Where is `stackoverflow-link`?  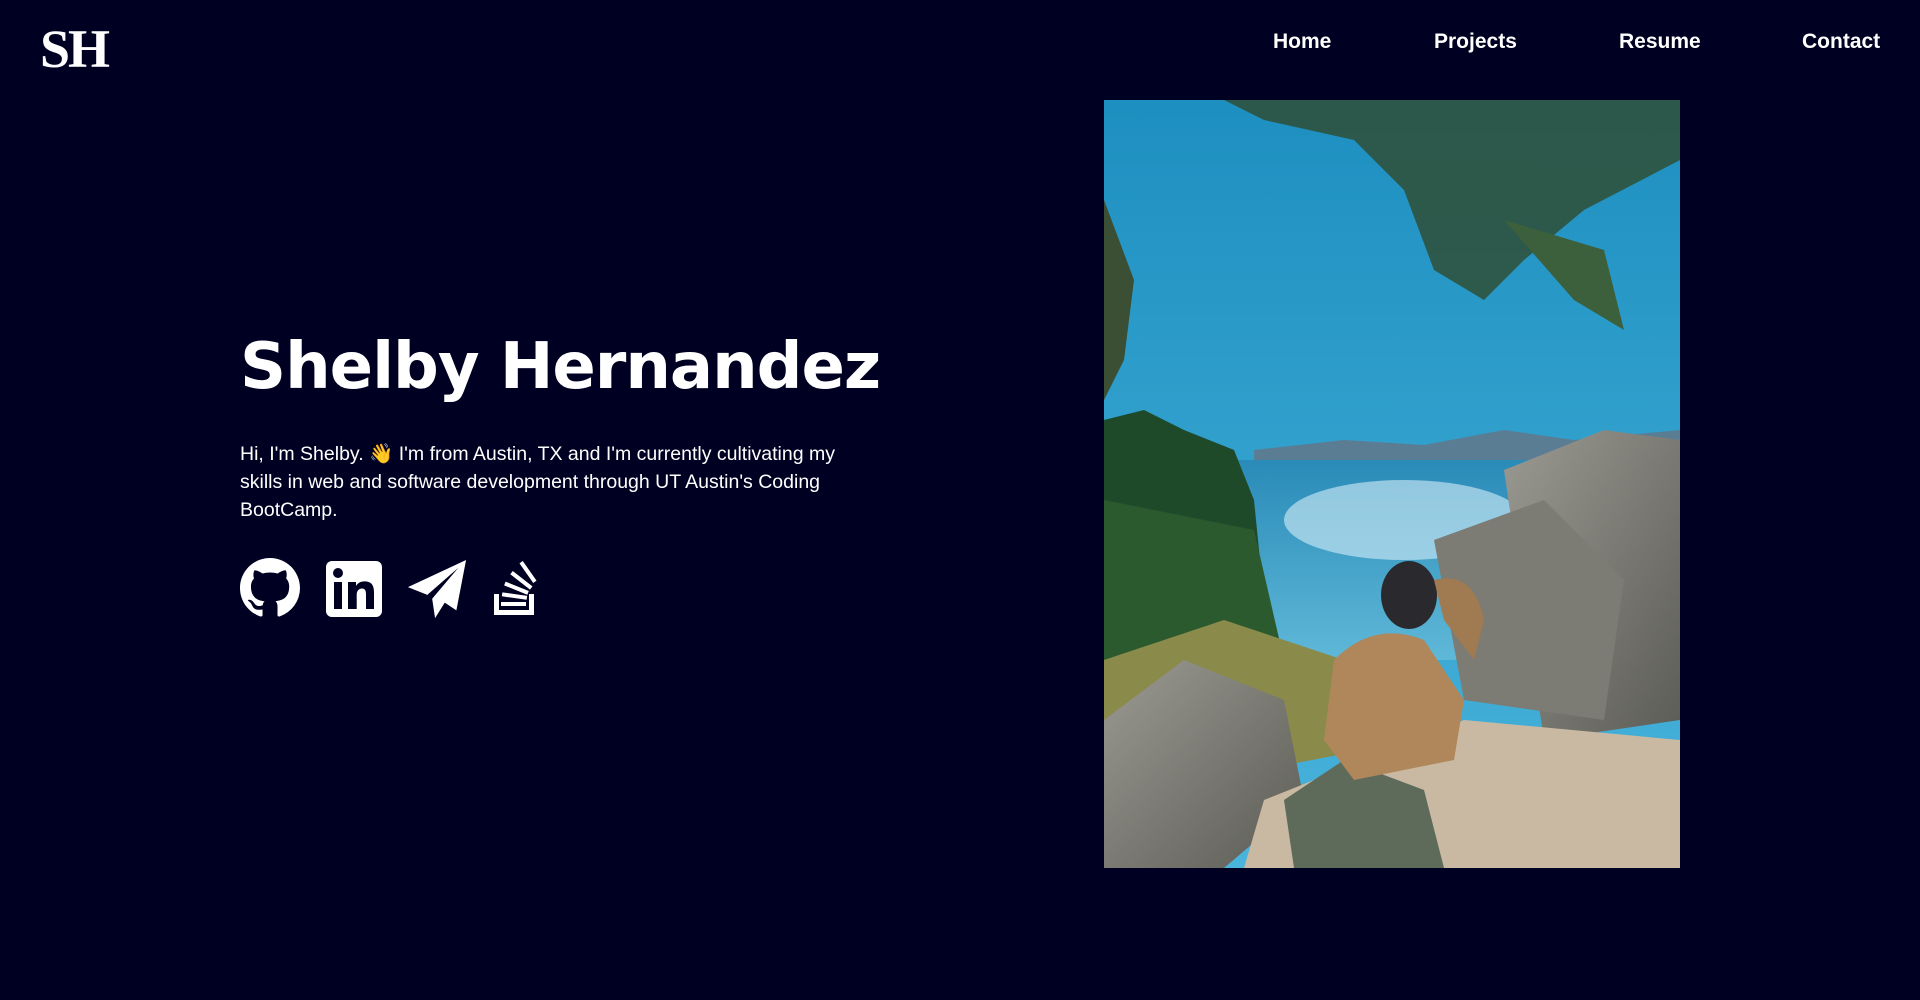
stackoverflow-link is located at coordinates (516, 588).